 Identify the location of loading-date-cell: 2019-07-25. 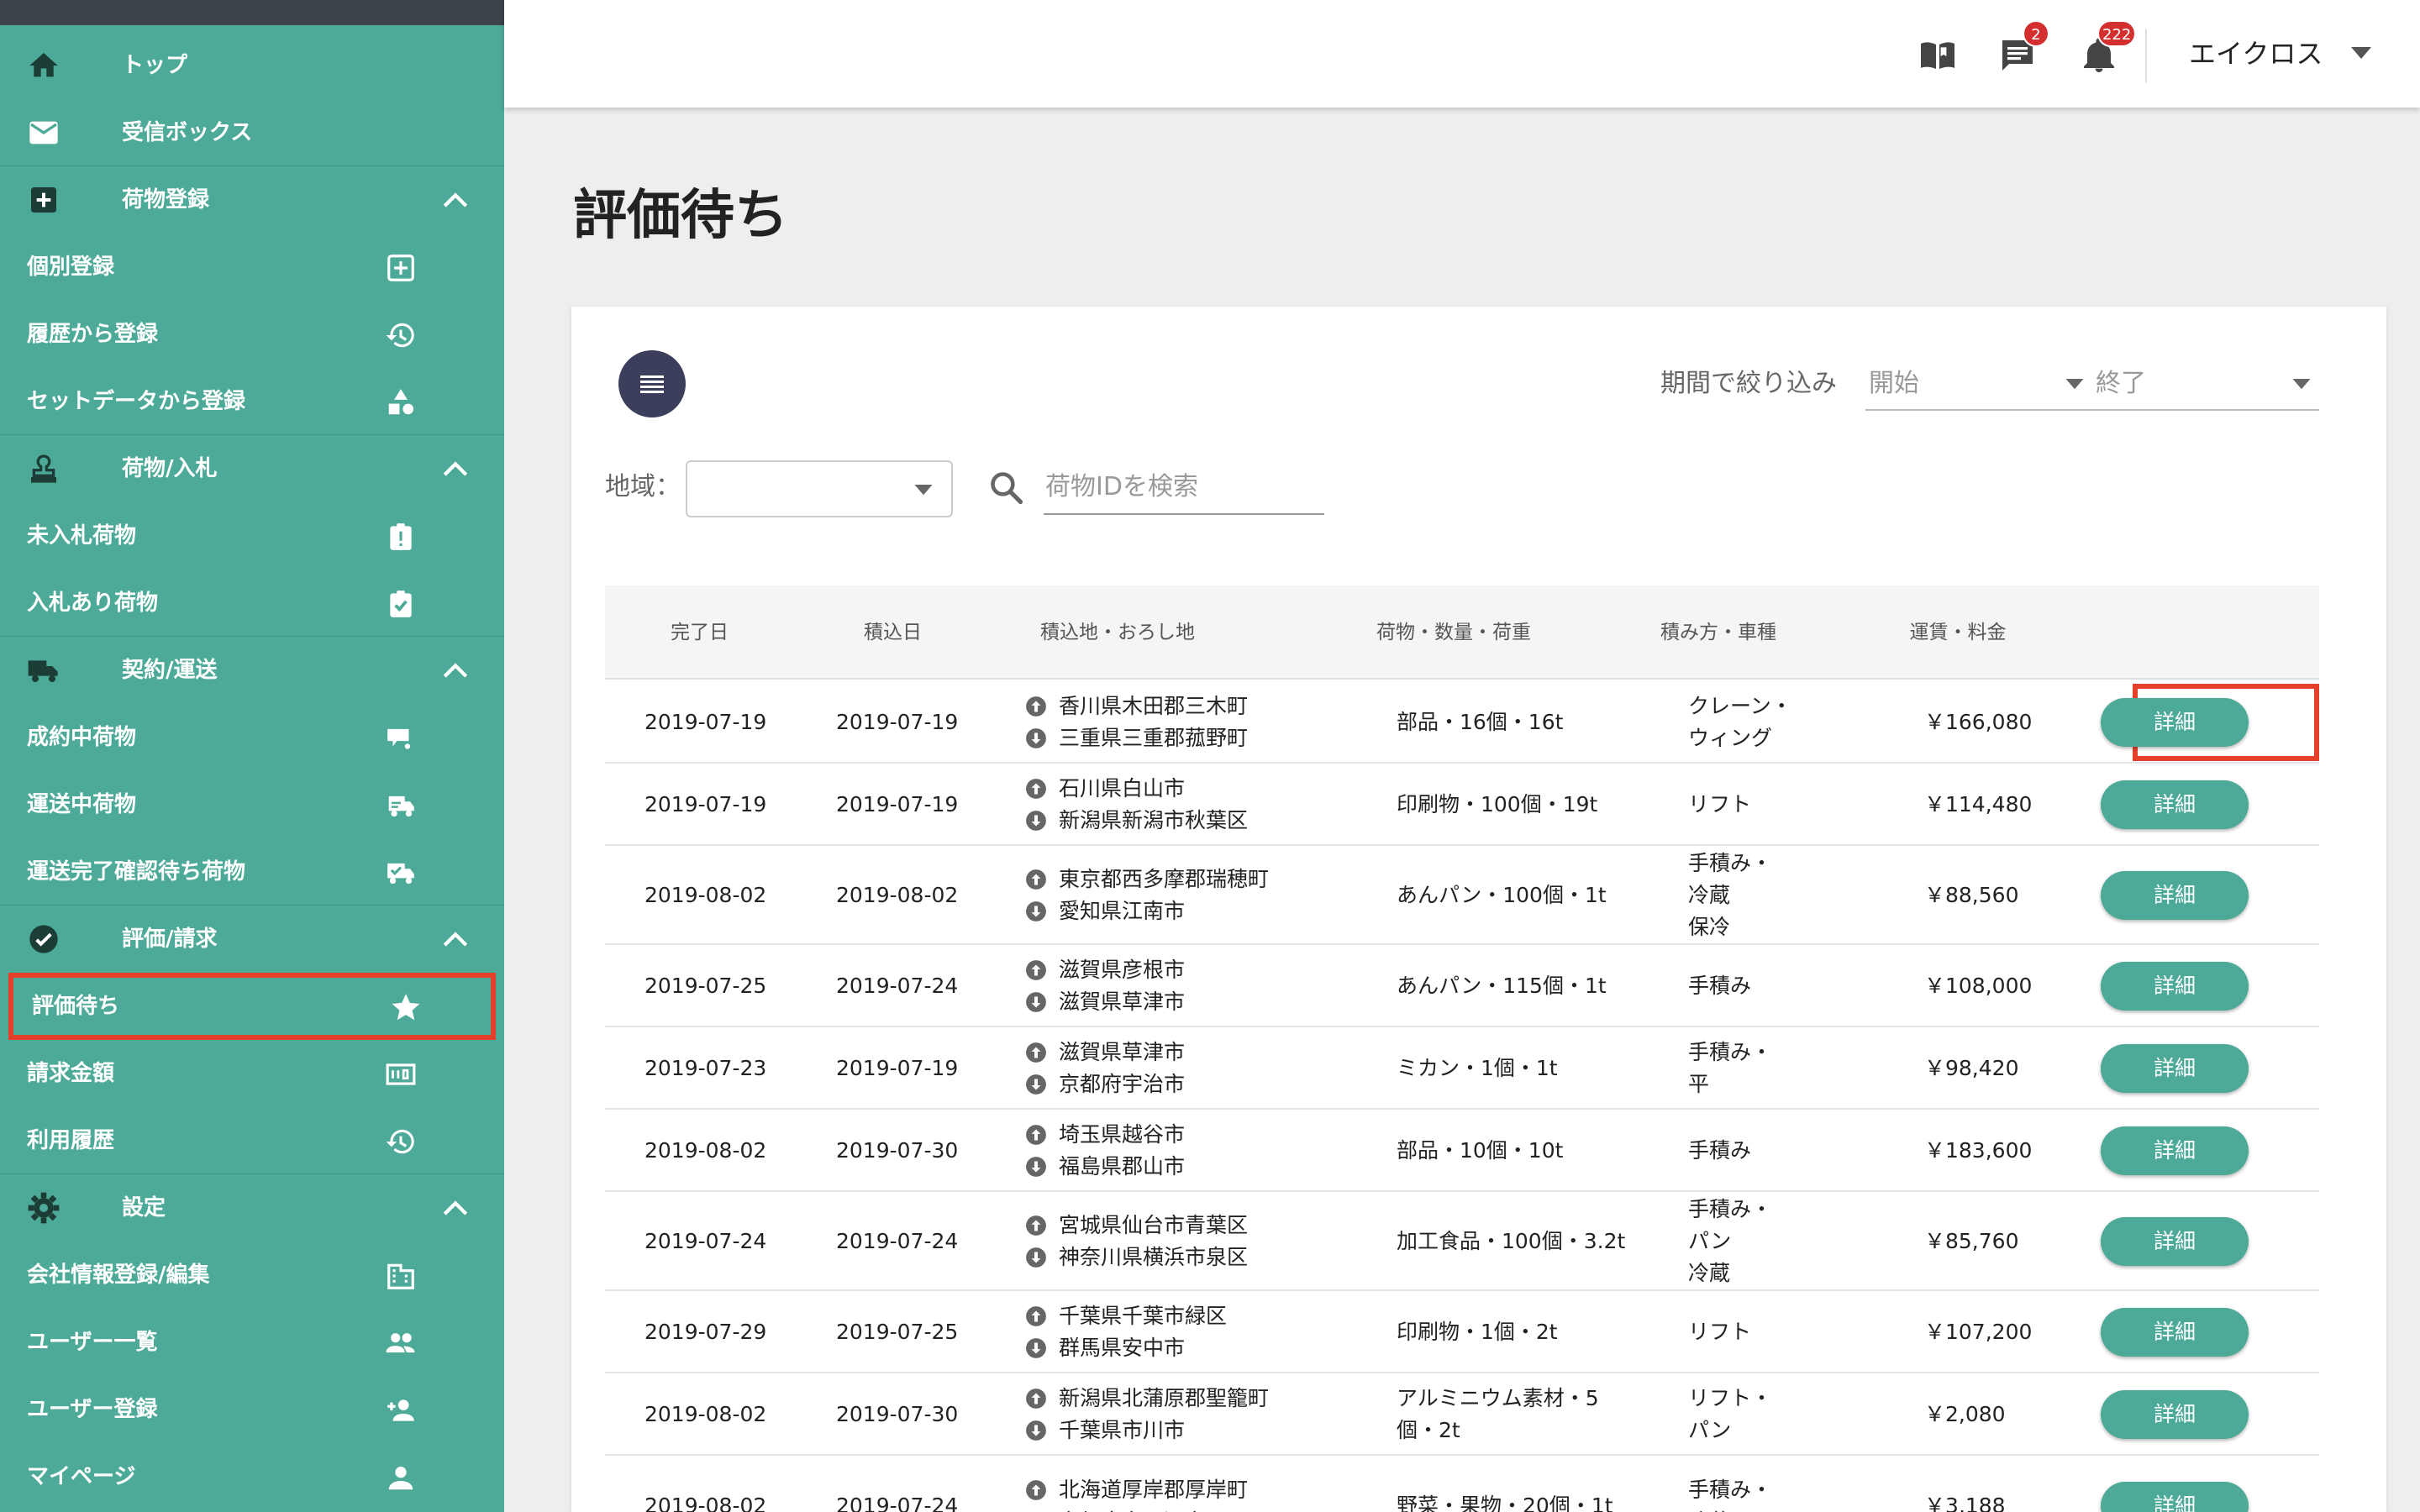
(898, 1332).